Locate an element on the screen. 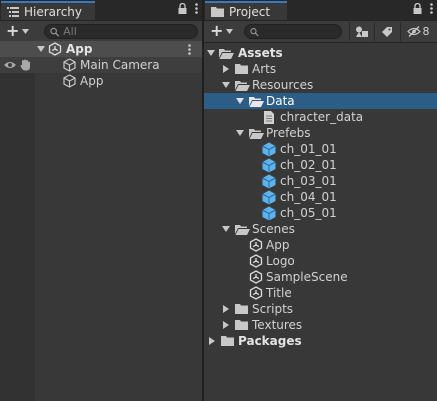 This screenshot has width=437, height=401. tree-item-data: Data is located at coordinates (320, 101).